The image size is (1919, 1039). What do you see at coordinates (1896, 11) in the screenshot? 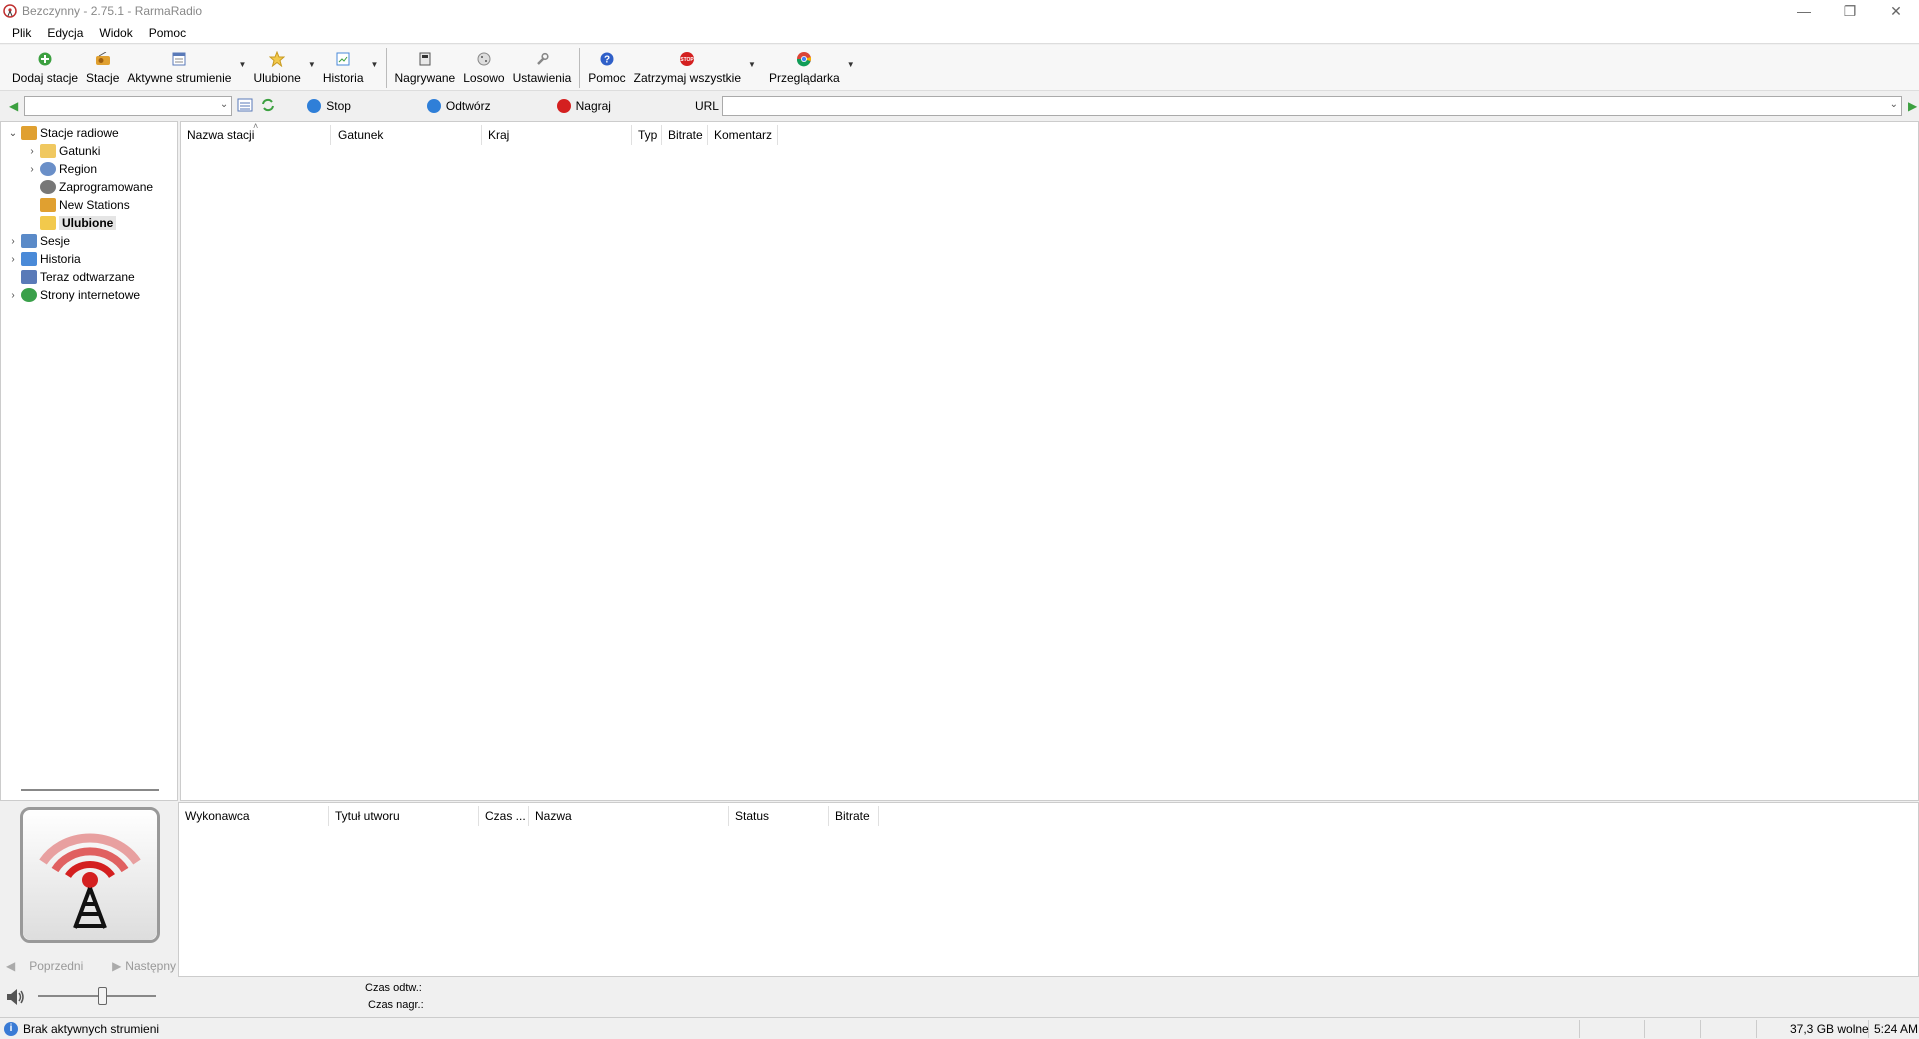
I see `close-button: ✕` at bounding box center [1896, 11].